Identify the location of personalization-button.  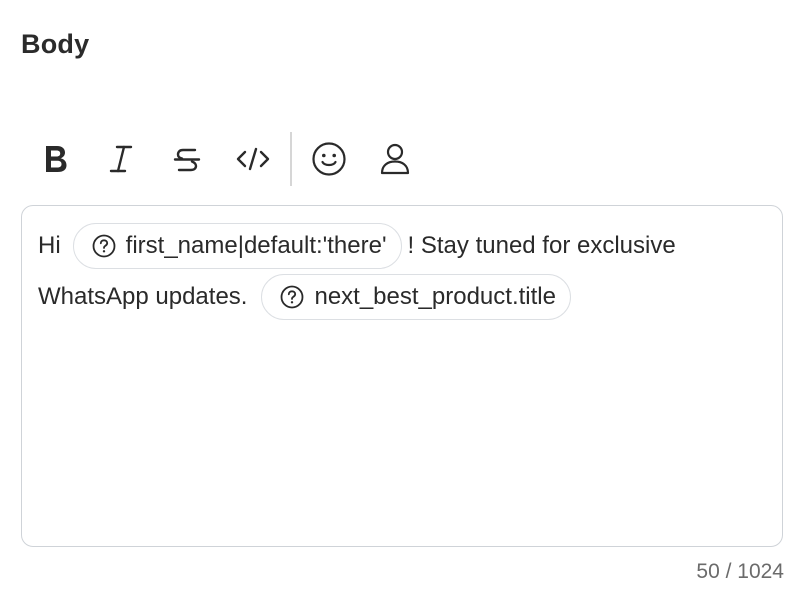
(395, 159).